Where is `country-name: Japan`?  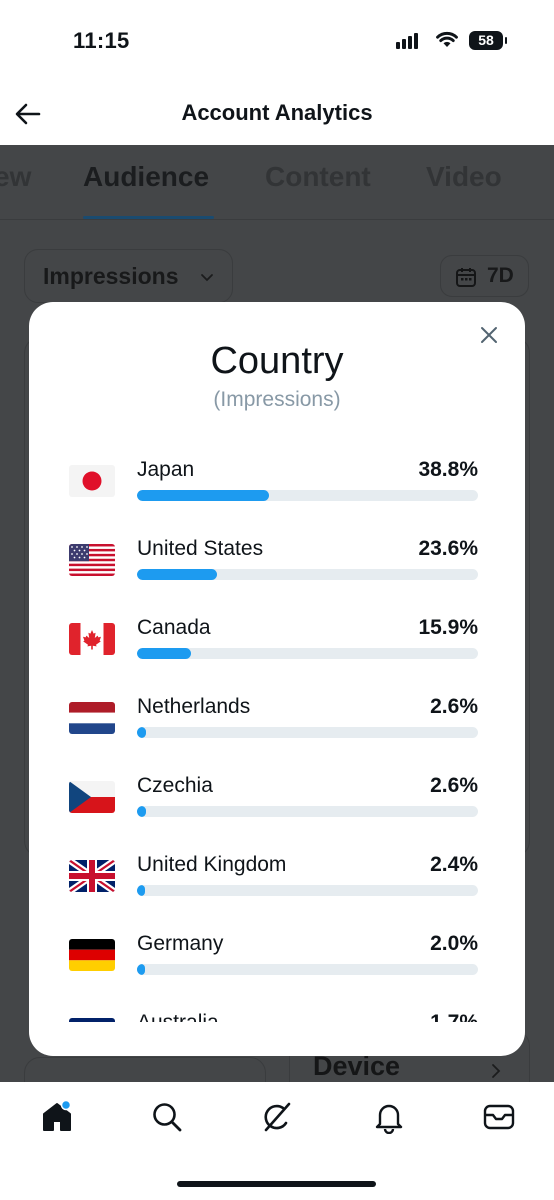 country-name: Japan is located at coordinates (166, 469).